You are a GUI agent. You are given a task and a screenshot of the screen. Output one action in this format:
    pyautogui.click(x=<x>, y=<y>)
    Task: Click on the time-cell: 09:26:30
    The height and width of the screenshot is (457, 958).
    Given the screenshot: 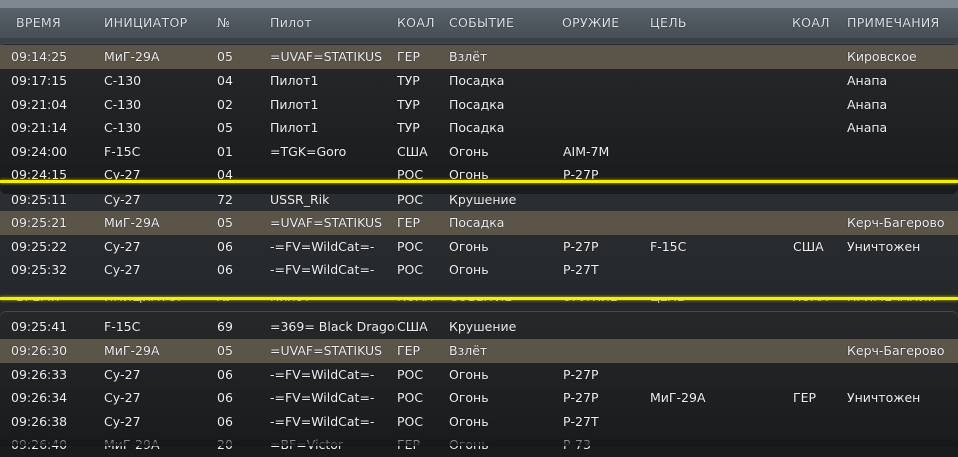 What is the action you would take?
    pyautogui.click(x=39, y=350)
    